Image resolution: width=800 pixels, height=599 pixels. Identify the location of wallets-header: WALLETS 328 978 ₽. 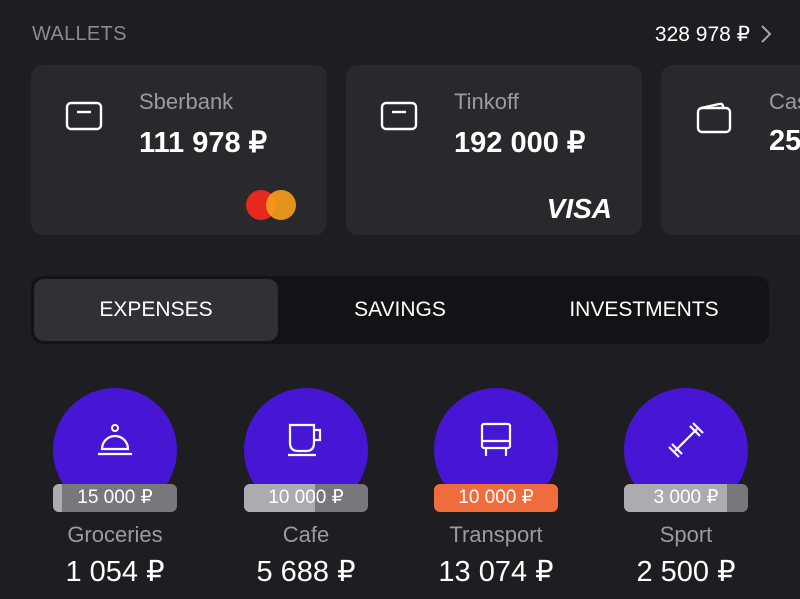
(402, 34).